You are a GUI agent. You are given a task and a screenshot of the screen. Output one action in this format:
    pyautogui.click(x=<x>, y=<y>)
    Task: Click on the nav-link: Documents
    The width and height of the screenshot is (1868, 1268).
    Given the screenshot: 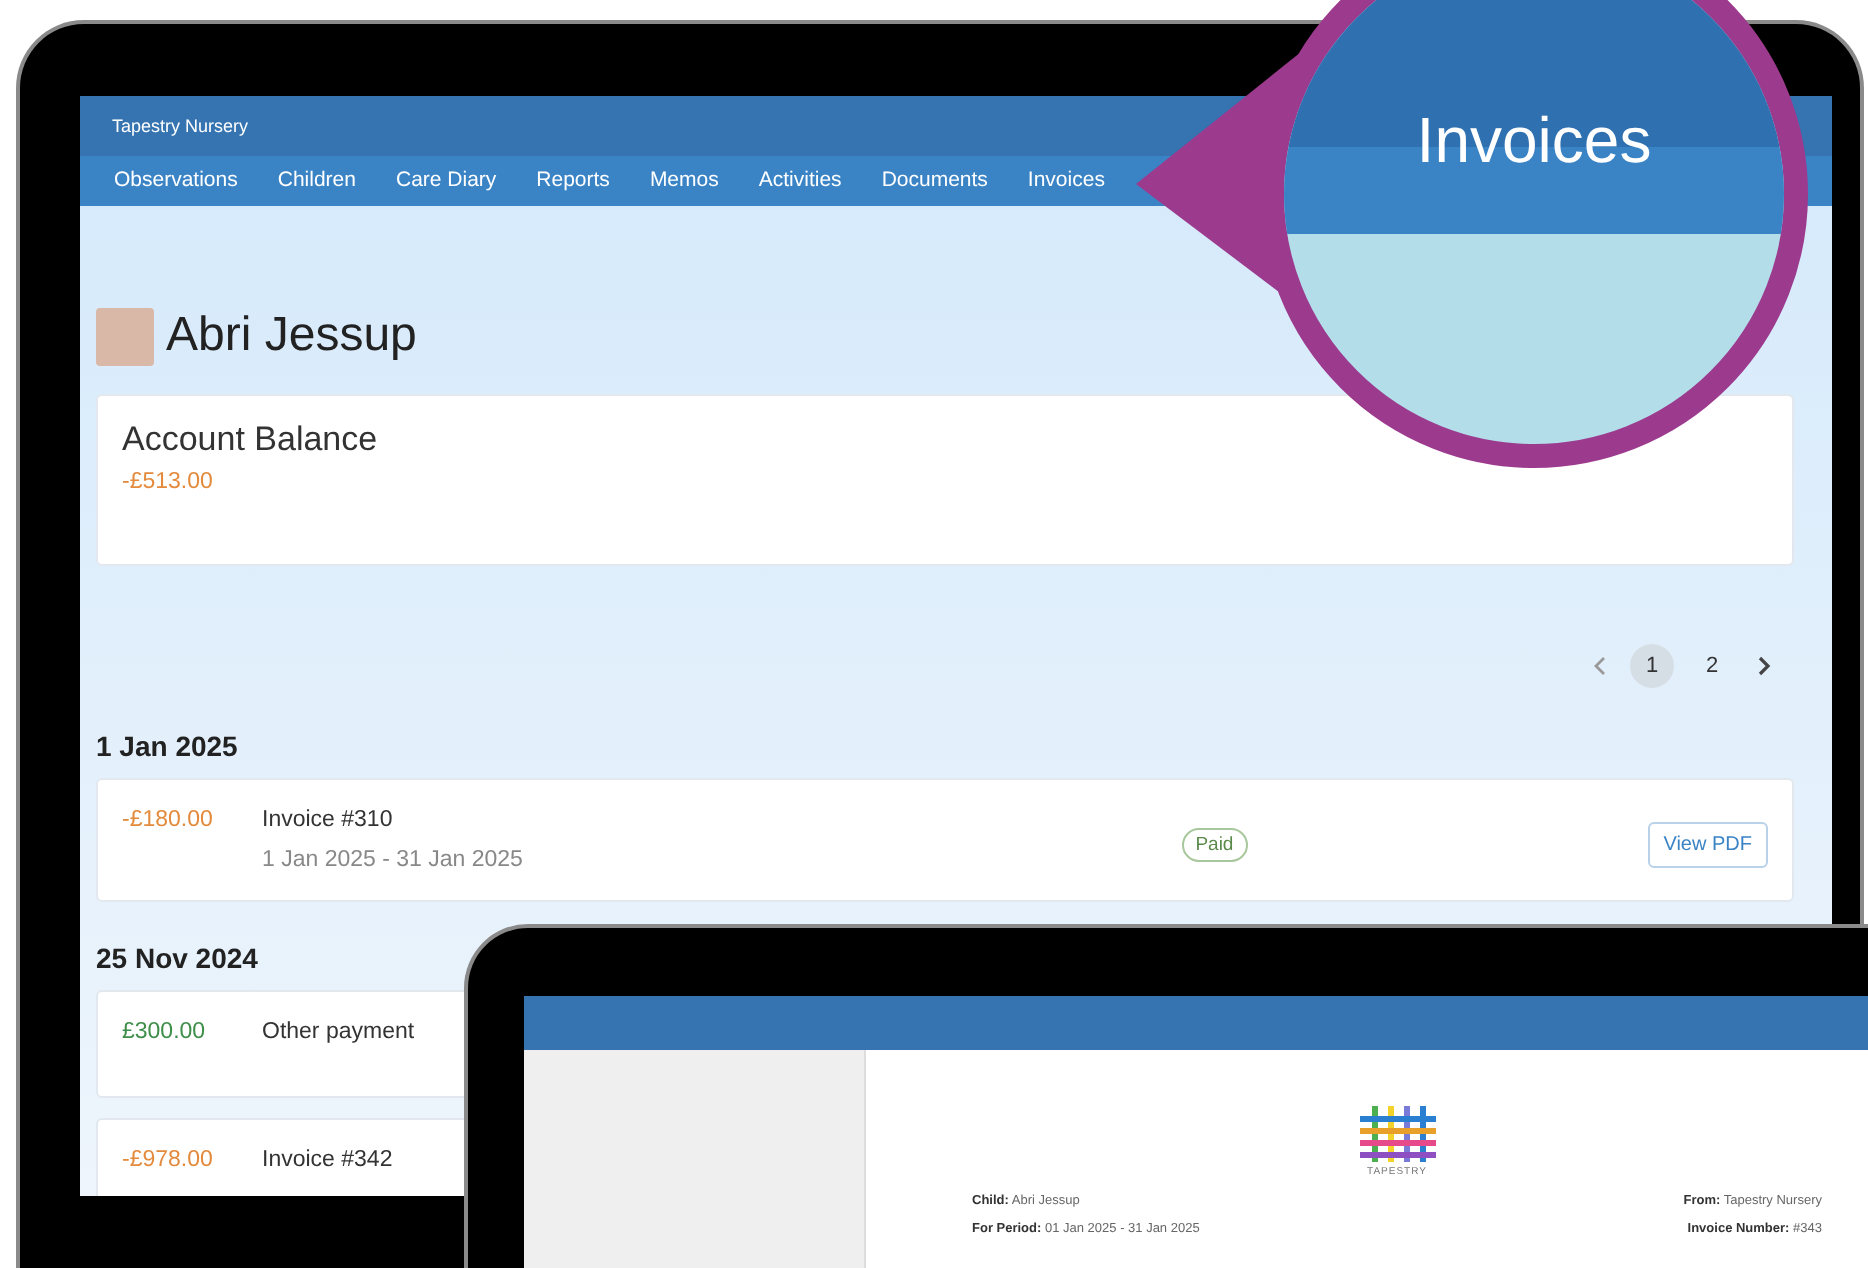 What is the action you would take?
    pyautogui.click(x=934, y=181)
    